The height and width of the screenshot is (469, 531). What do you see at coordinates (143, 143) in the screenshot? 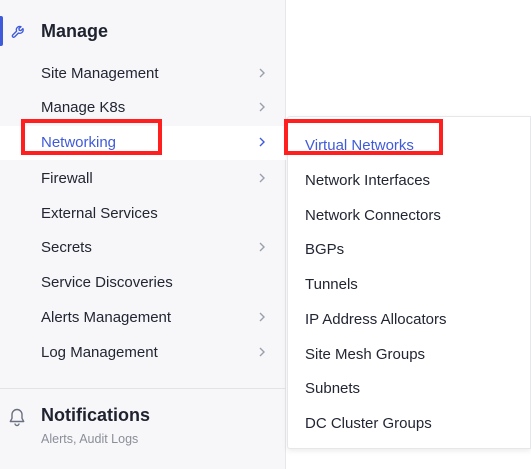
I see `menu-item-networking: Networking` at bounding box center [143, 143].